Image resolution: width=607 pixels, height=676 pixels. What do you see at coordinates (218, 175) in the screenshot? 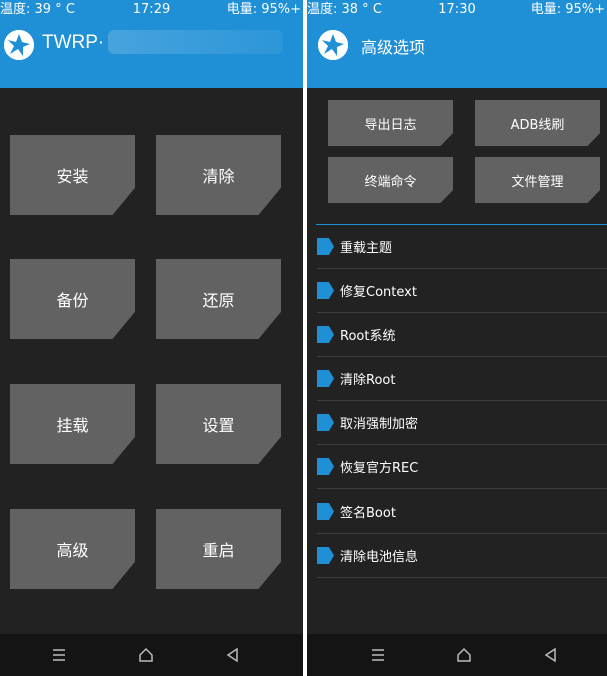
I see `wipe-button: 清除` at bounding box center [218, 175].